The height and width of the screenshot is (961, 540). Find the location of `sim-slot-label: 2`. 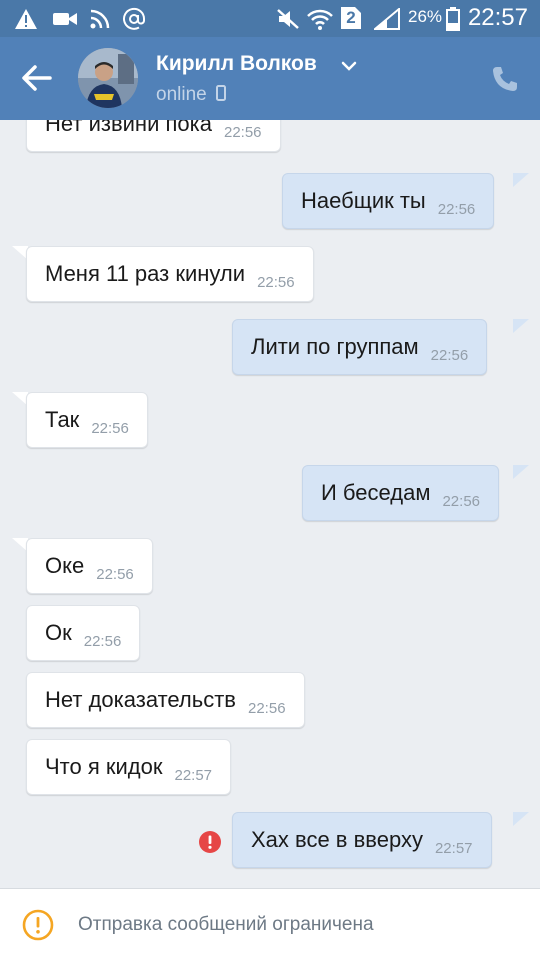

sim-slot-label: 2 is located at coordinates (351, 17).